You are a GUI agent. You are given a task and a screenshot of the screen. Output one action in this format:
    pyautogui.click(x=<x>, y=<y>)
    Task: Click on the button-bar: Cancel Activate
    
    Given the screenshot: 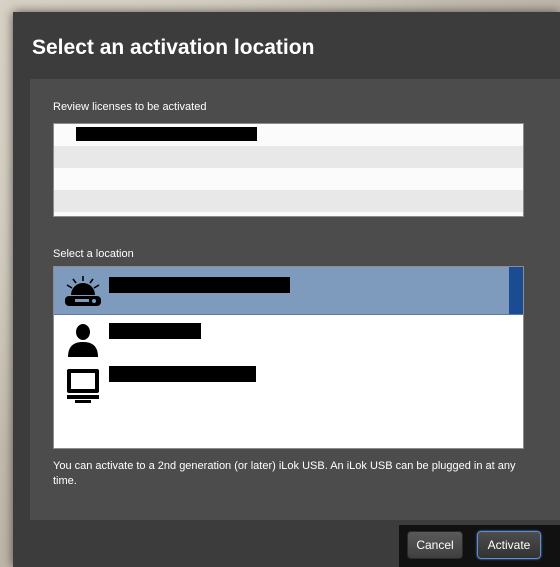 What is the action you would take?
    pyautogui.click(x=479, y=546)
    